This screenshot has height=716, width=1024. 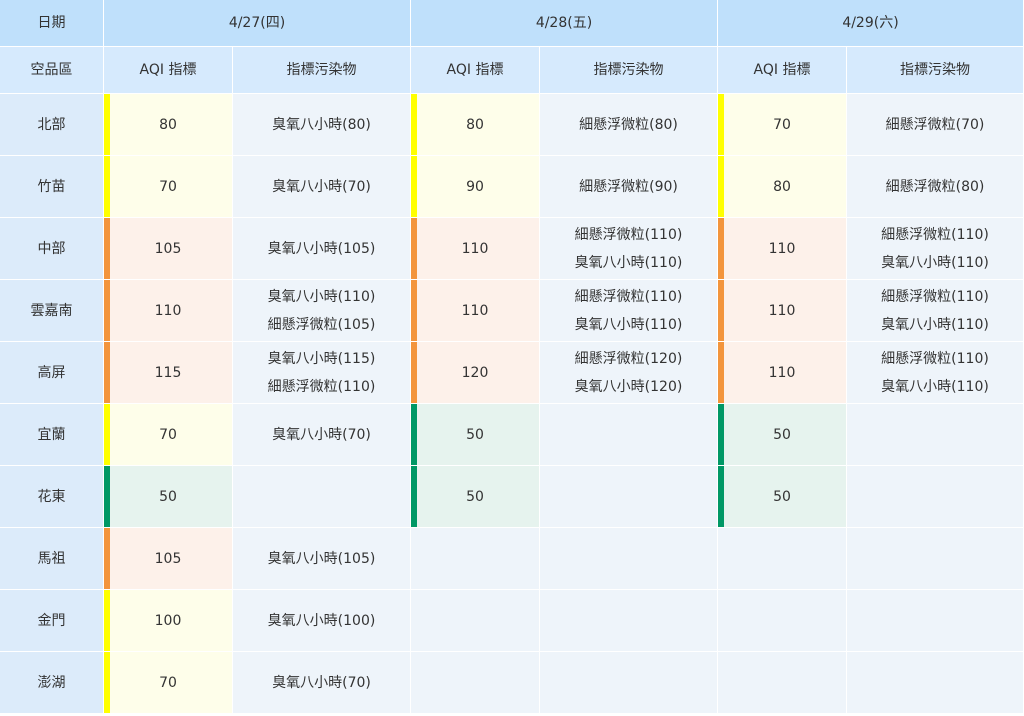 I want to click on region-name: 澎湖, so click(x=52, y=683).